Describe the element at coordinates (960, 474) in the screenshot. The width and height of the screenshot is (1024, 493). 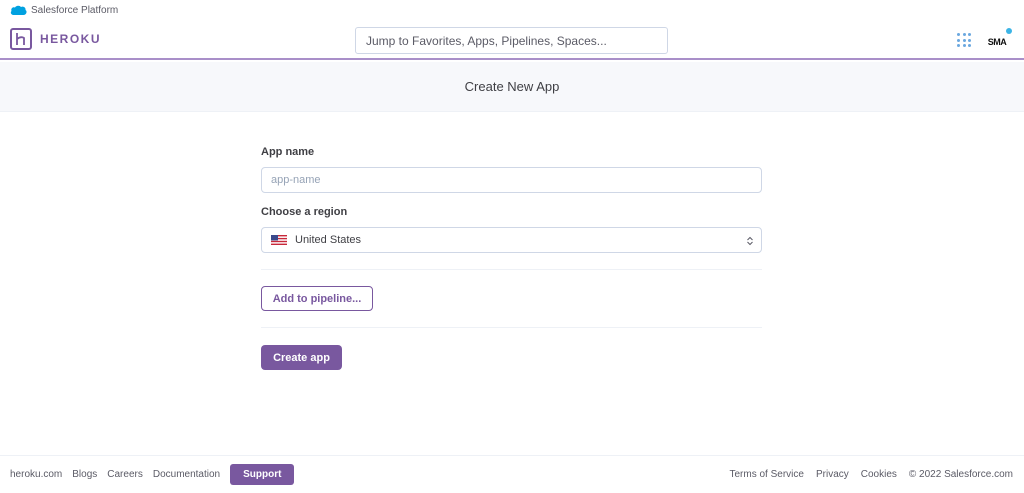
I see `copyright-text: © 2022 Salesforce.com` at that location.